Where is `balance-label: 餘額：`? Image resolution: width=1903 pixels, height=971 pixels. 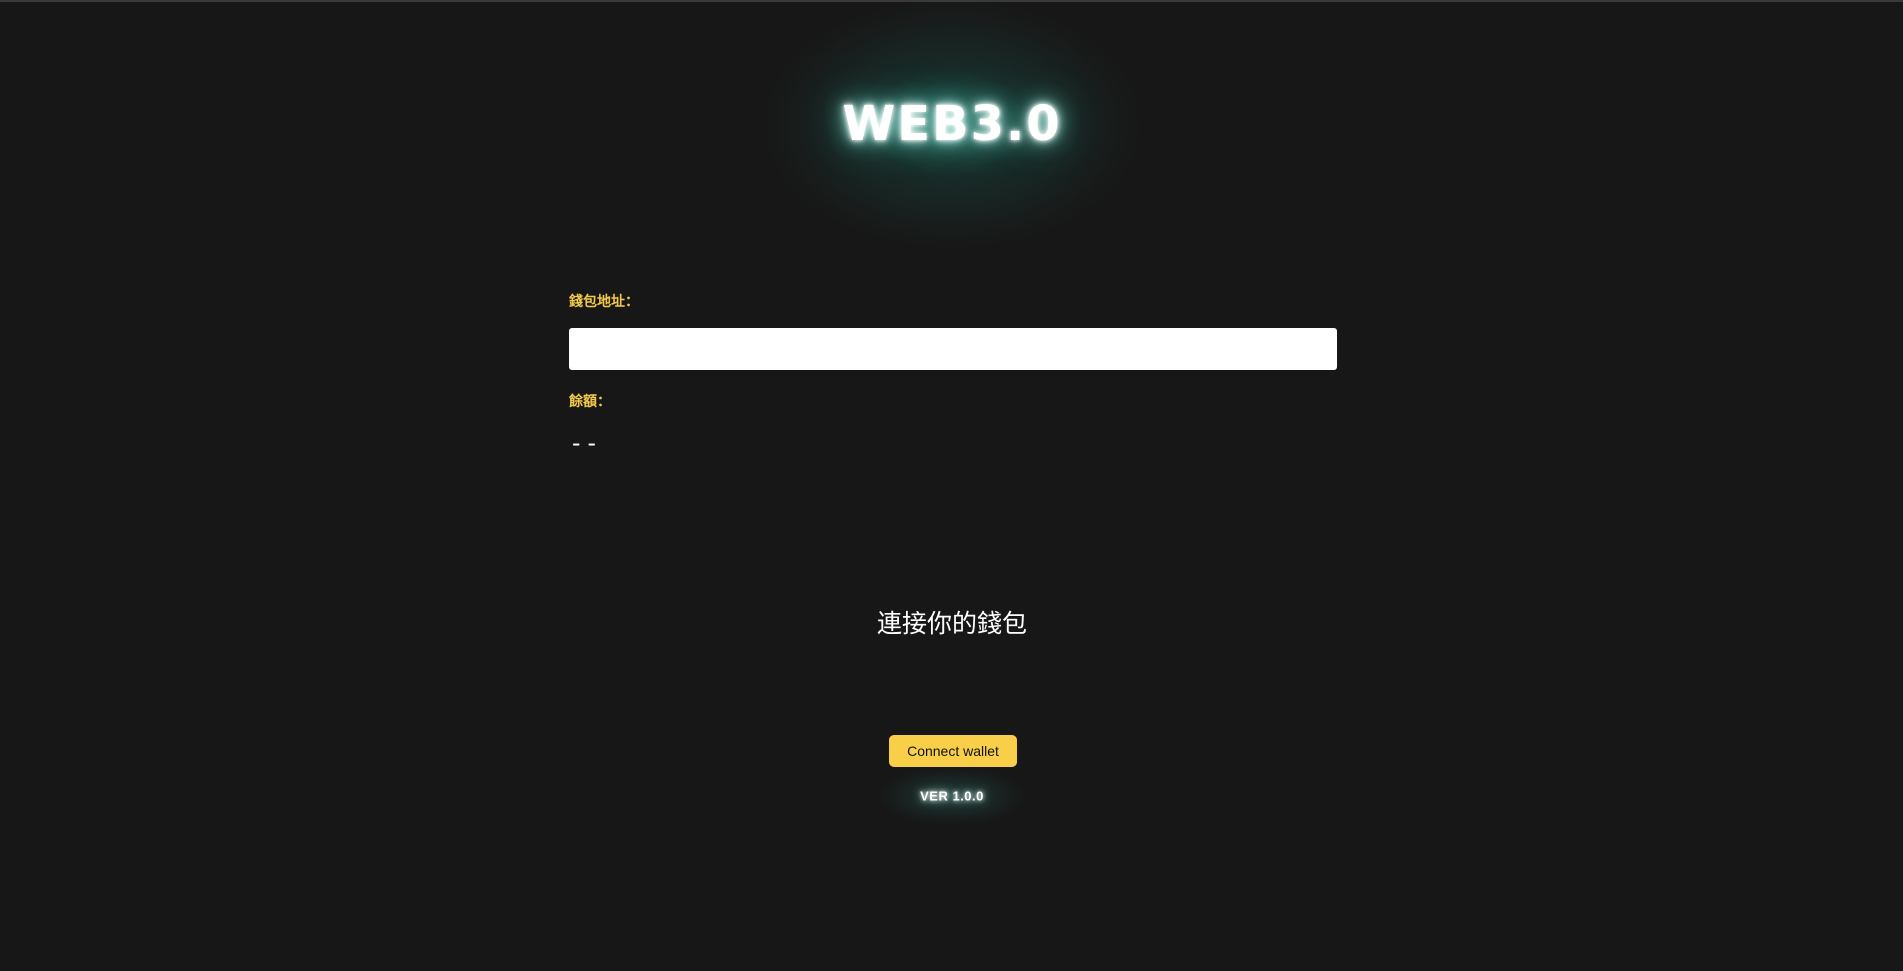 balance-label: 餘額： is located at coordinates (590, 402).